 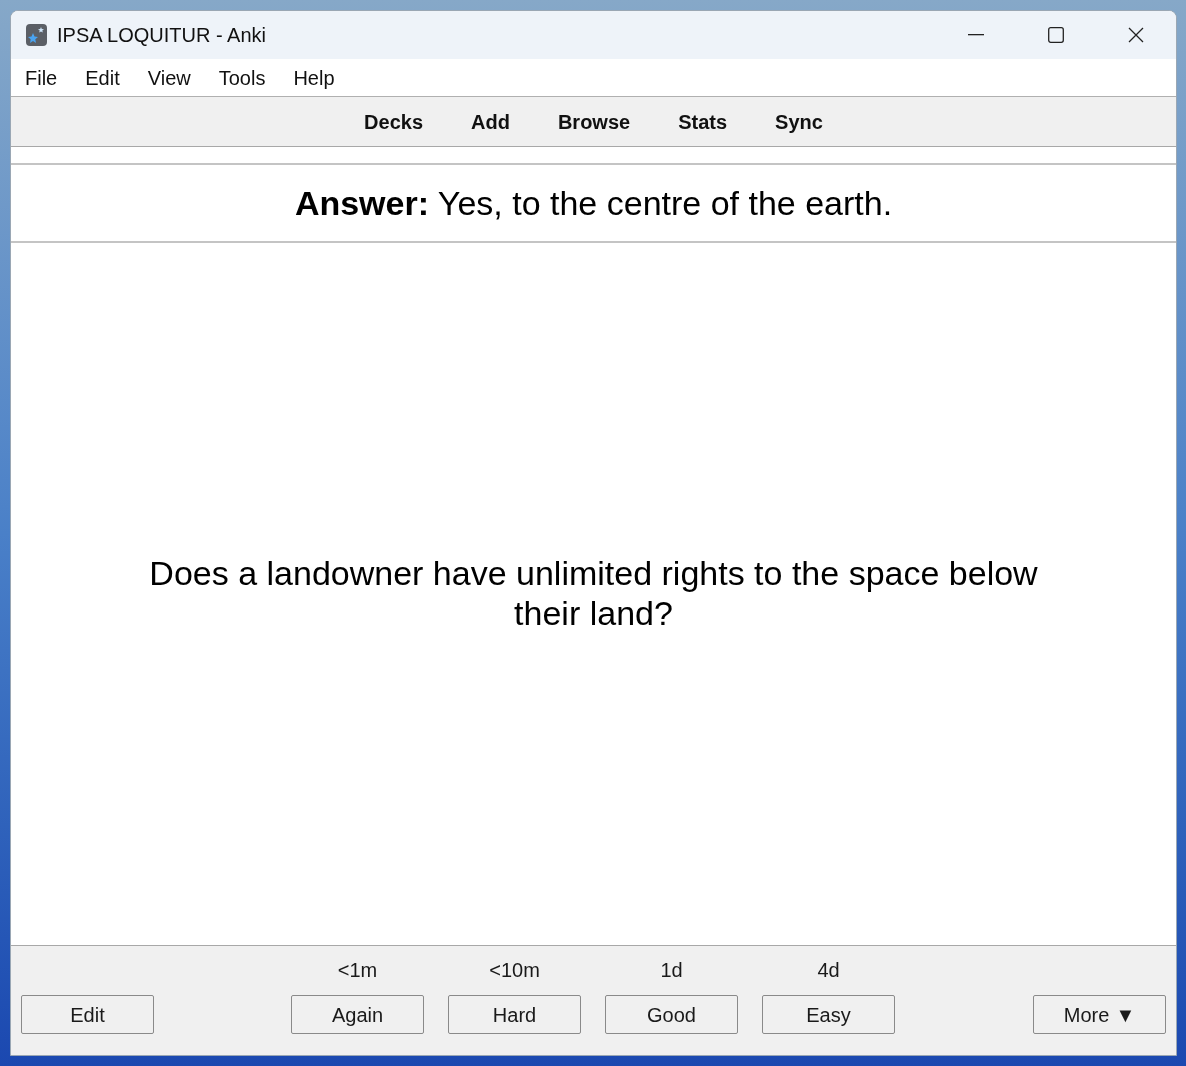 I want to click on interval-label: <1m, so click(x=357, y=970).